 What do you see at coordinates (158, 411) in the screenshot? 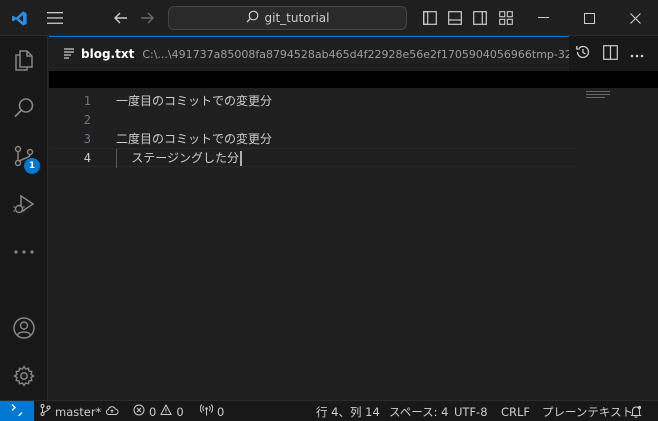
I see `problems-status: 0 0` at bounding box center [158, 411].